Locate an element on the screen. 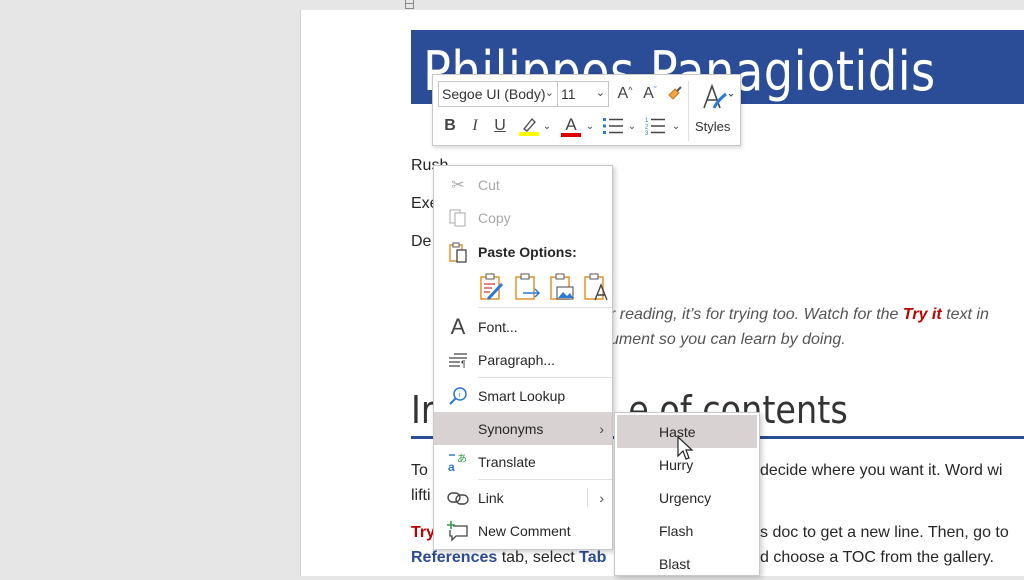 The width and height of the screenshot is (1024, 580). font-name-dropdown: Segoe UI (Body) ⌄ is located at coordinates (498, 94).